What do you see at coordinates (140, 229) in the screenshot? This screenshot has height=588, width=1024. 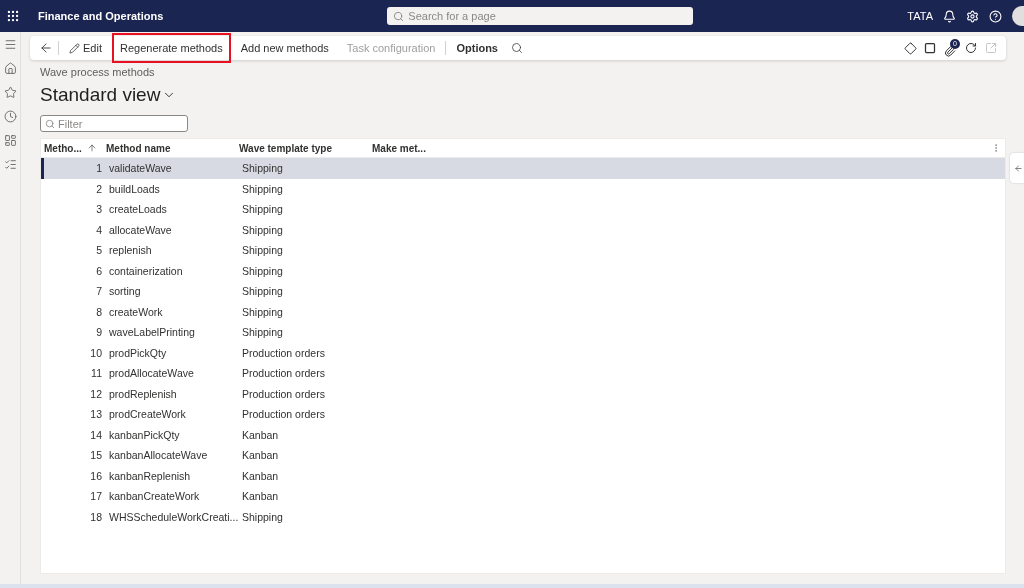 I see `table-cell-text: allocateWave` at bounding box center [140, 229].